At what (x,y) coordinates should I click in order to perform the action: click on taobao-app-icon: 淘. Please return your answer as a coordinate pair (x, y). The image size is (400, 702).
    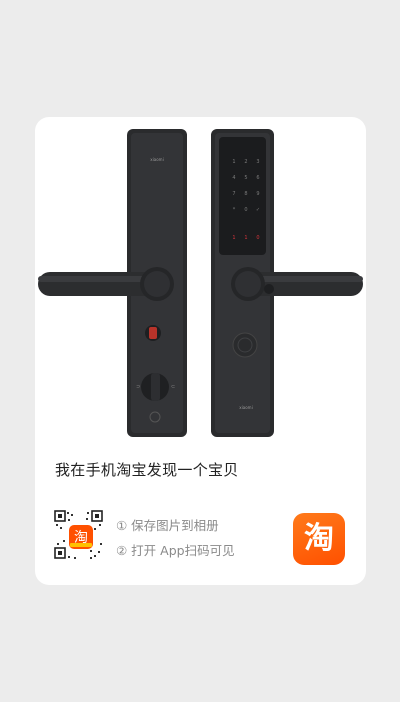
    Looking at the image, I should click on (319, 539).